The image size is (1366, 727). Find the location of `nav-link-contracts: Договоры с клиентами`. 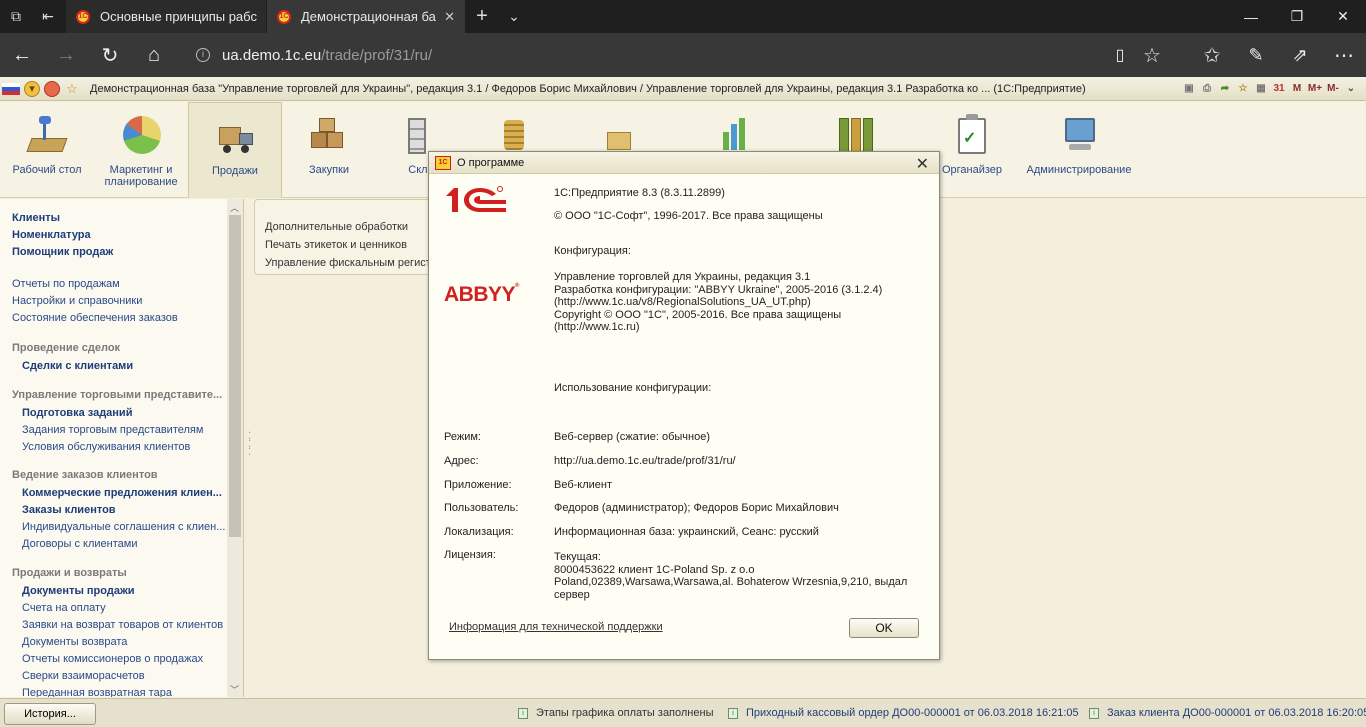

nav-link-contracts: Договоры с клиентами is located at coordinates (118, 544).